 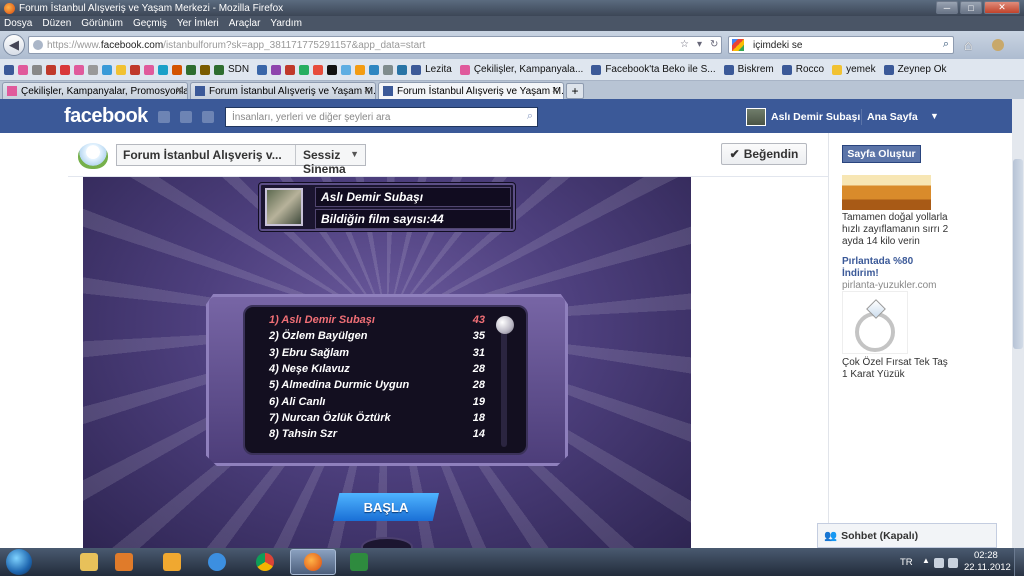 What do you see at coordinates (815, 117) in the screenshot?
I see `profile-link: Aslı Demir Subaşı` at bounding box center [815, 117].